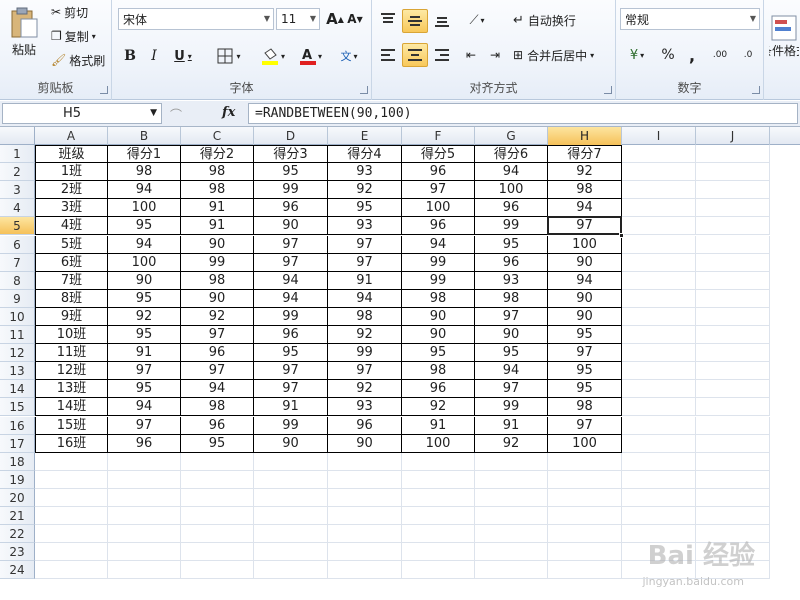  What do you see at coordinates (291, 443) in the screenshot?
I see `cell-d17: 90` at bounding box center [291, 443].